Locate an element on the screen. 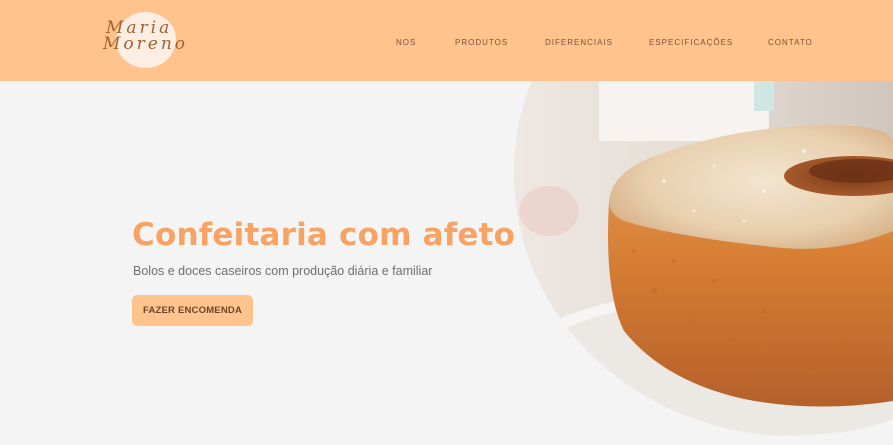 The height and width of the screenshot is (445, 893). brand-logo: Maria Moreno is located at coordinates (147, 39).